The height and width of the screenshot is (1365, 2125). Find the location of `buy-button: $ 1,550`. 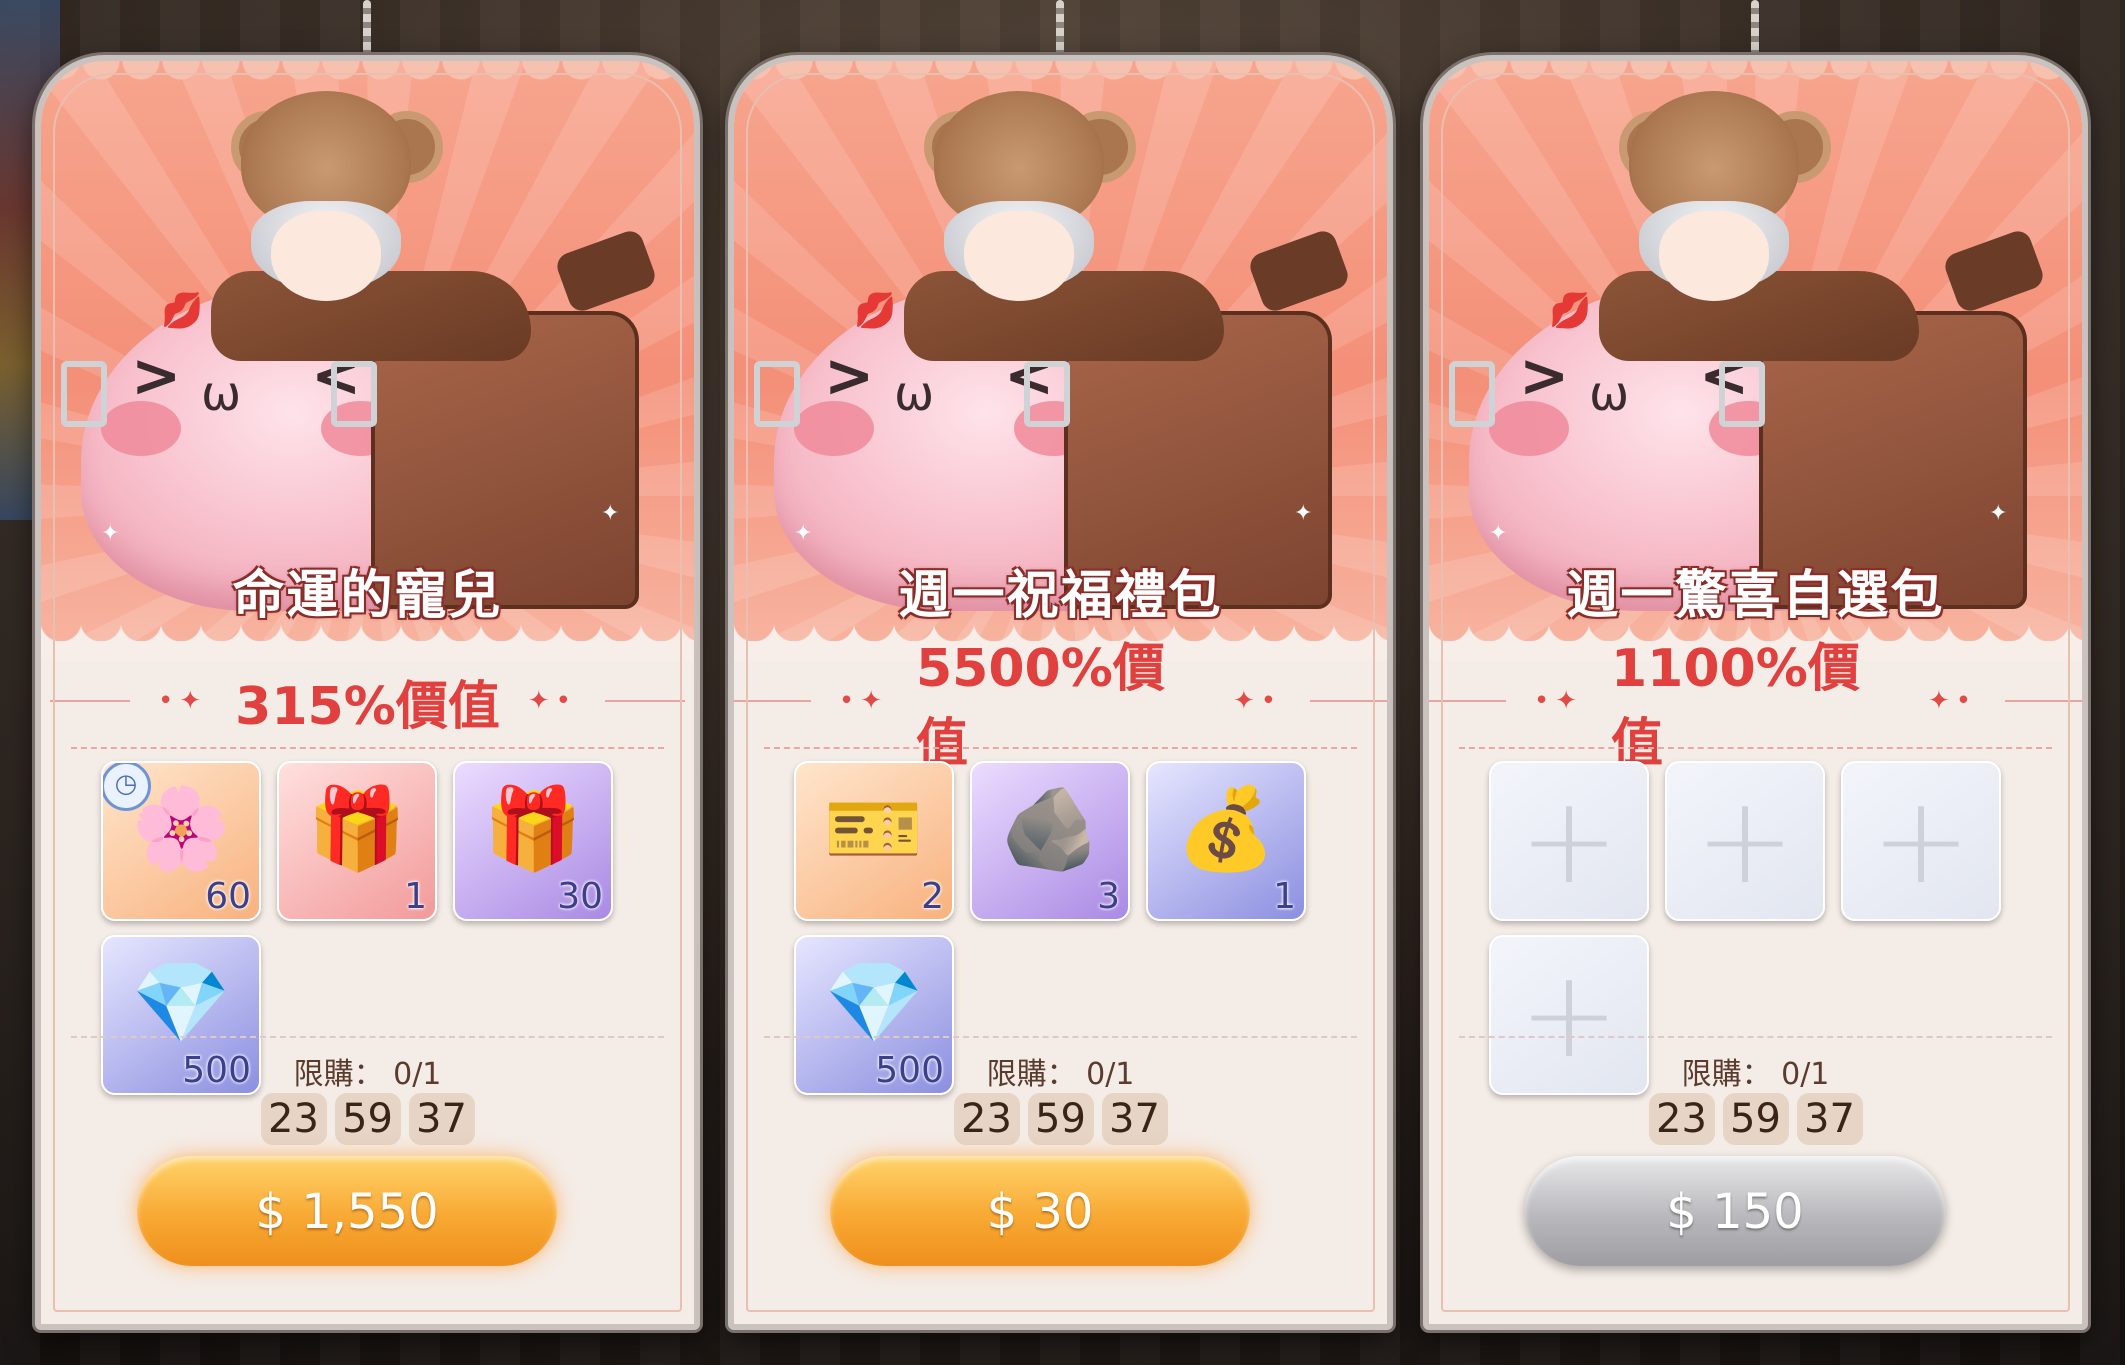

buy-button: $ 1,550 is located at coordinates (347, 1211).